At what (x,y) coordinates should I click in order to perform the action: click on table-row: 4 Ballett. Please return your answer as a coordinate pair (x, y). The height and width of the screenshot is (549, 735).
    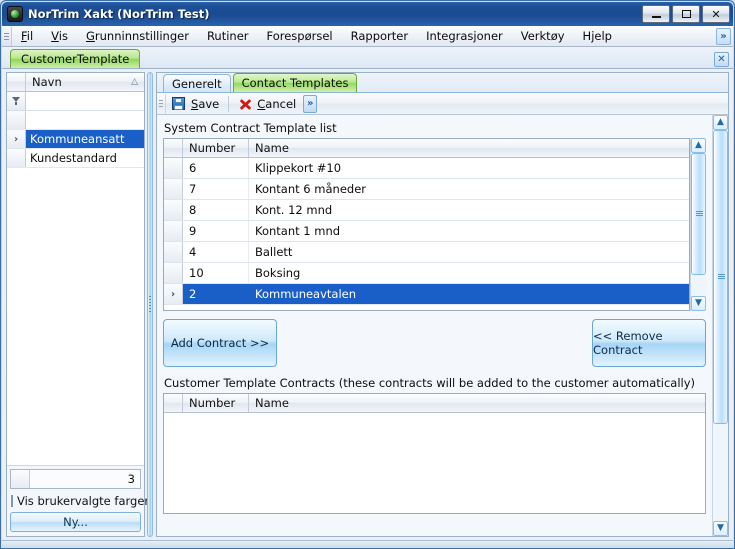
    Looking at the image, I should click on (426, 252).